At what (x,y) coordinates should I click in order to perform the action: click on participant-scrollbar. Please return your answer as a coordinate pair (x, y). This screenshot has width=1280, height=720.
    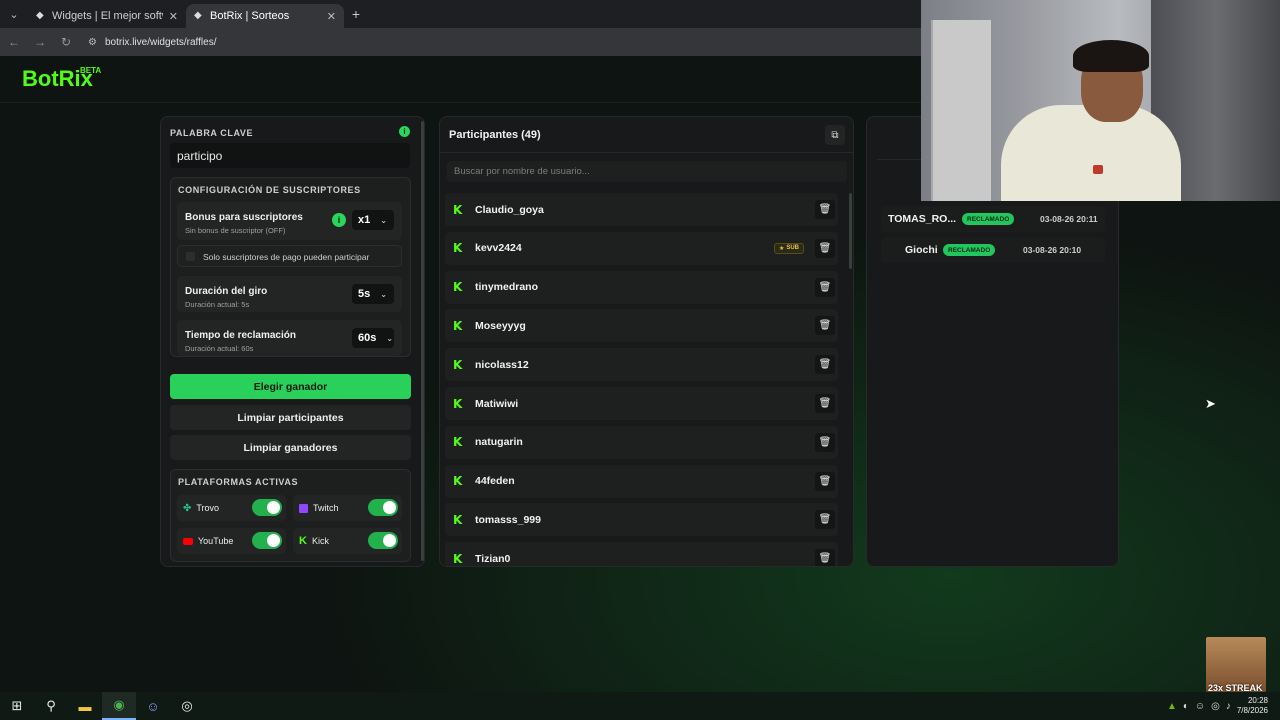
    Looking at the image, I should click on (850, 231).